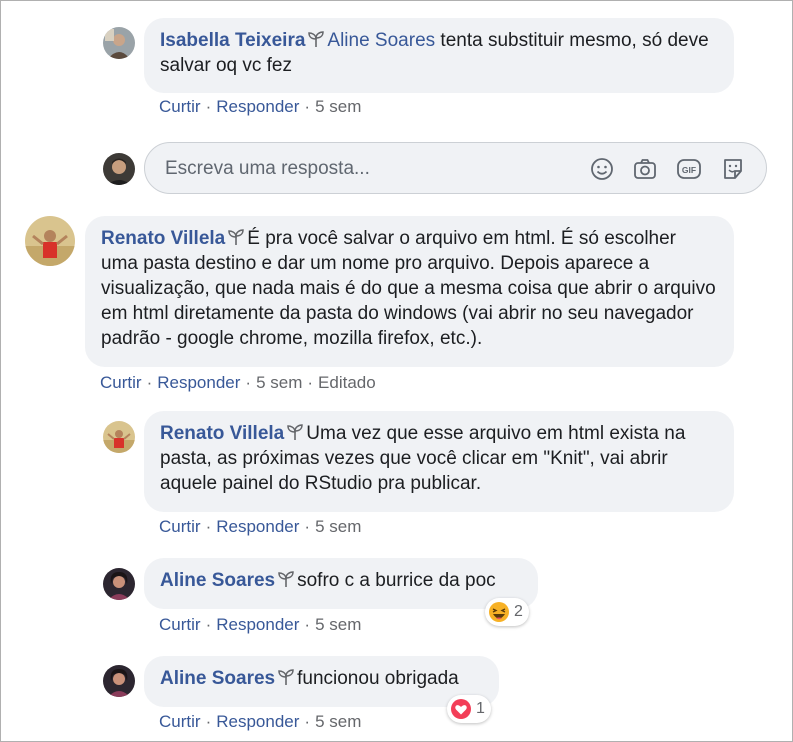 This screenshot has width=793, height=742. What do you see at coordinates (480, 708) in the screenshot?
I see `reaction-count: 1` at bounding box center [480, 708].